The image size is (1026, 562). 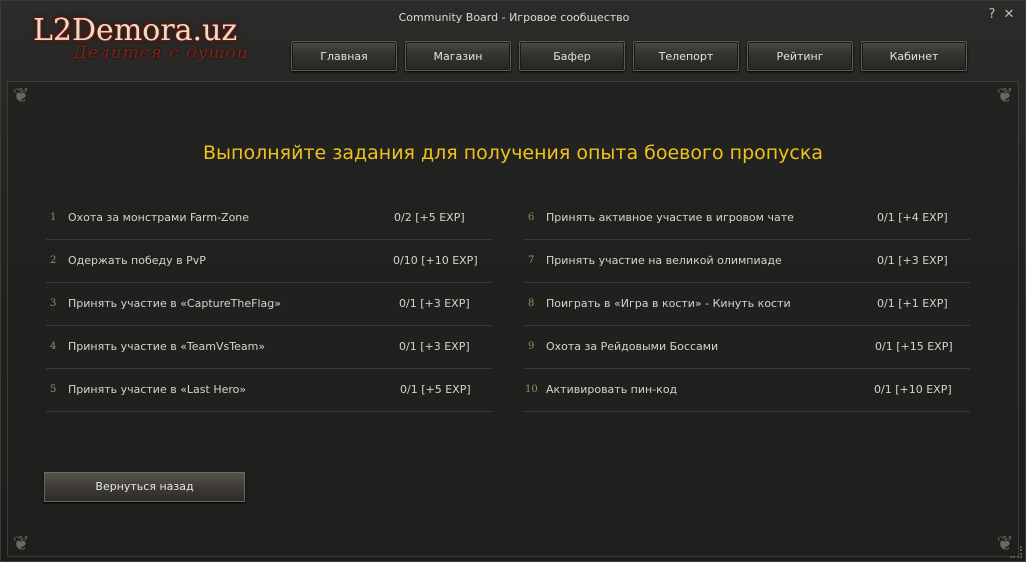 What do you see at coordinates (269, 262) in the screenshot?
I see `task-row: 2 Одержать победу в PvP 0/10 [+10 EXP]` at bounding box center [269, 262].